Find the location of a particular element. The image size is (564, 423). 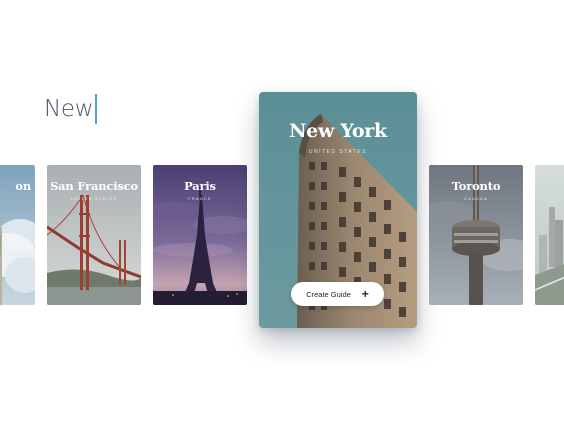

card-title: Toronto is located at coordinates (476, 186).